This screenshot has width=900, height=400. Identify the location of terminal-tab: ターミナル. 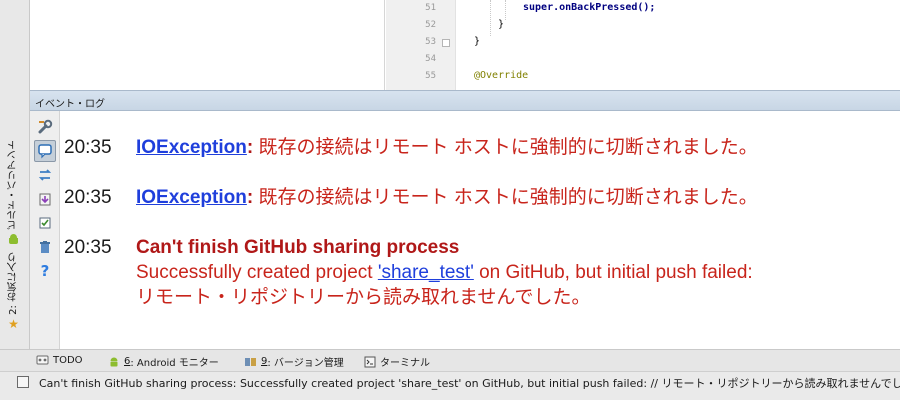
(397, 361).